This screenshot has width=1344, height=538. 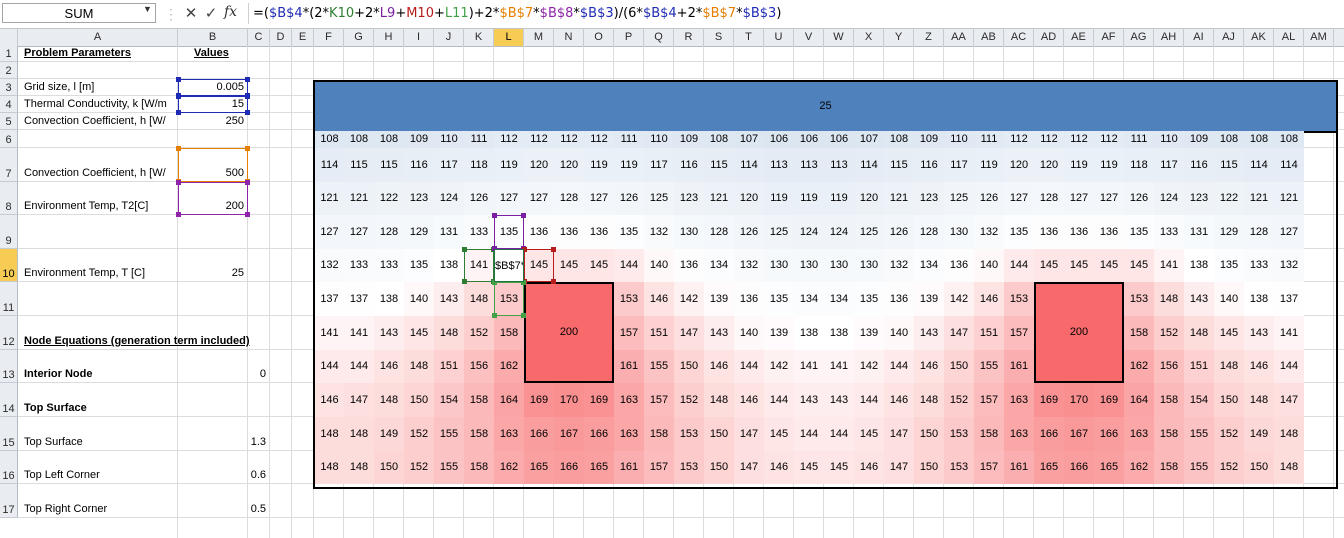 I want to click on cell-r10b: 25, so click(x=211, y=273).